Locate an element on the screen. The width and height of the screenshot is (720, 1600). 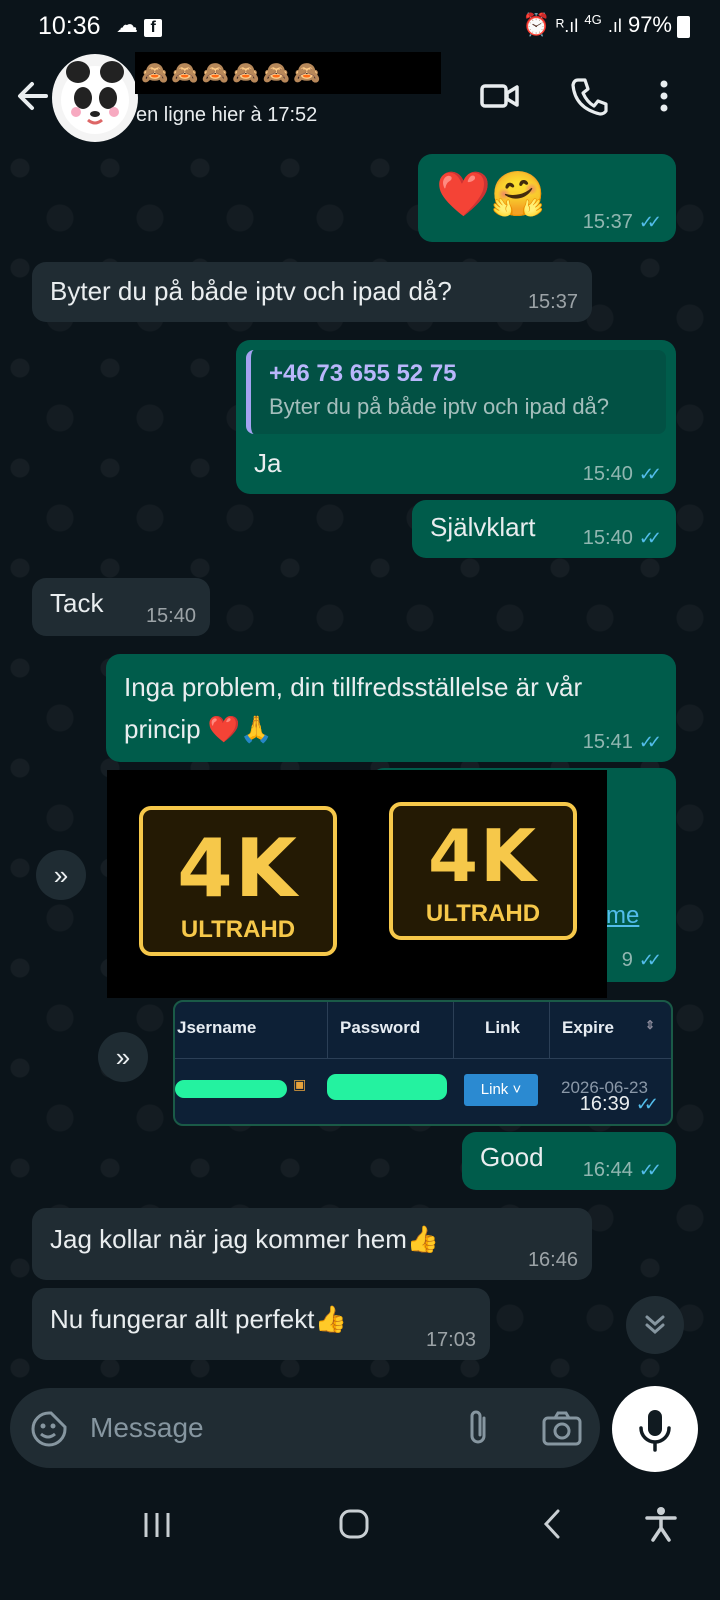
message-meta: 15:41 ✓✓ is located at coordinates (622, 742).